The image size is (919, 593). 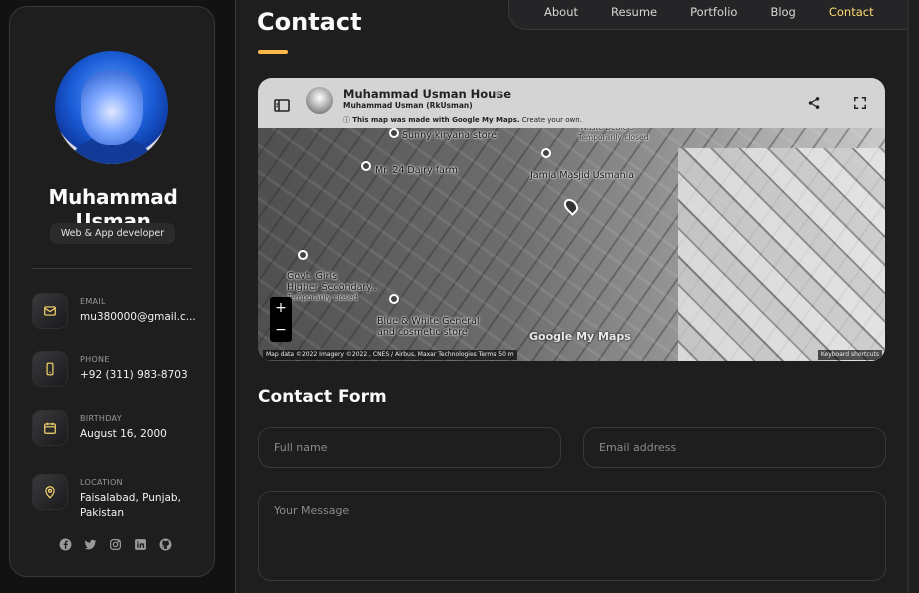 I want to click on zoom-out-button: −, so click(x=281, y=330).